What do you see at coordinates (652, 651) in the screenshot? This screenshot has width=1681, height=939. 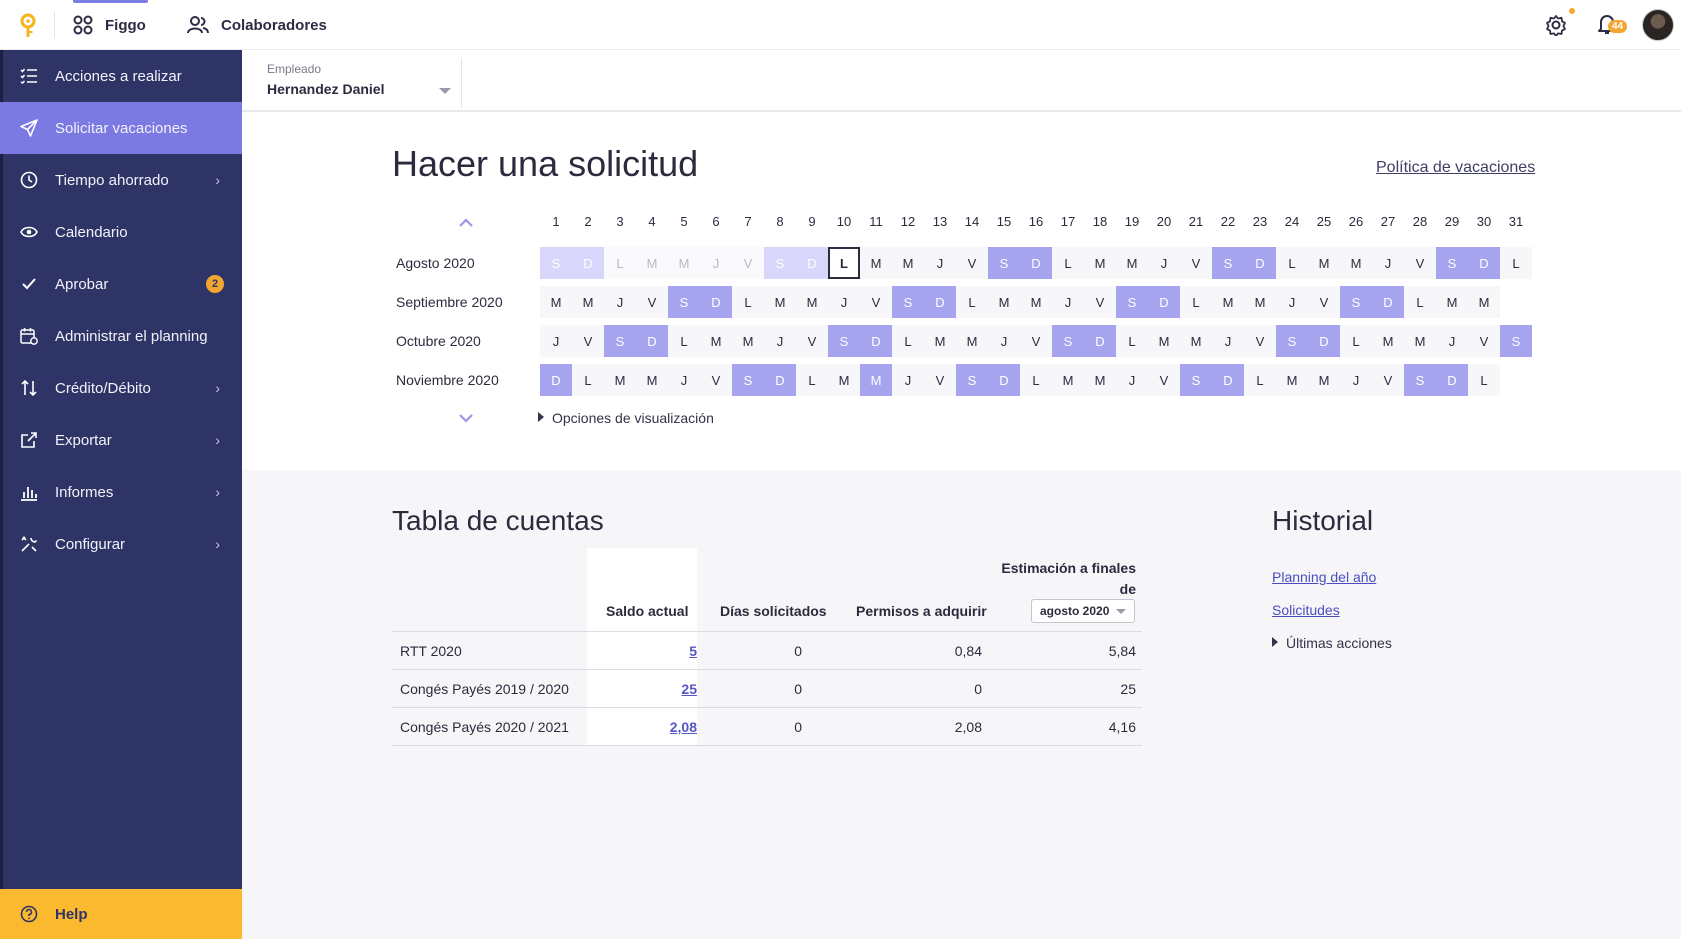 I see `account-balance-link: 5` at bounding box center [652, 651].